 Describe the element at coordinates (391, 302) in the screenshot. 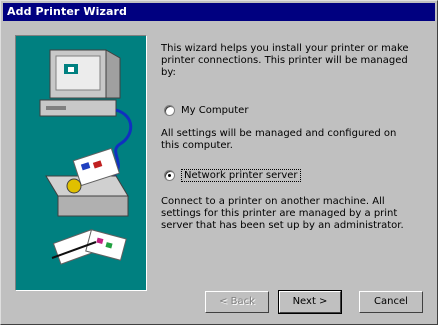

I see `cancel-button: Cancel` at that location.